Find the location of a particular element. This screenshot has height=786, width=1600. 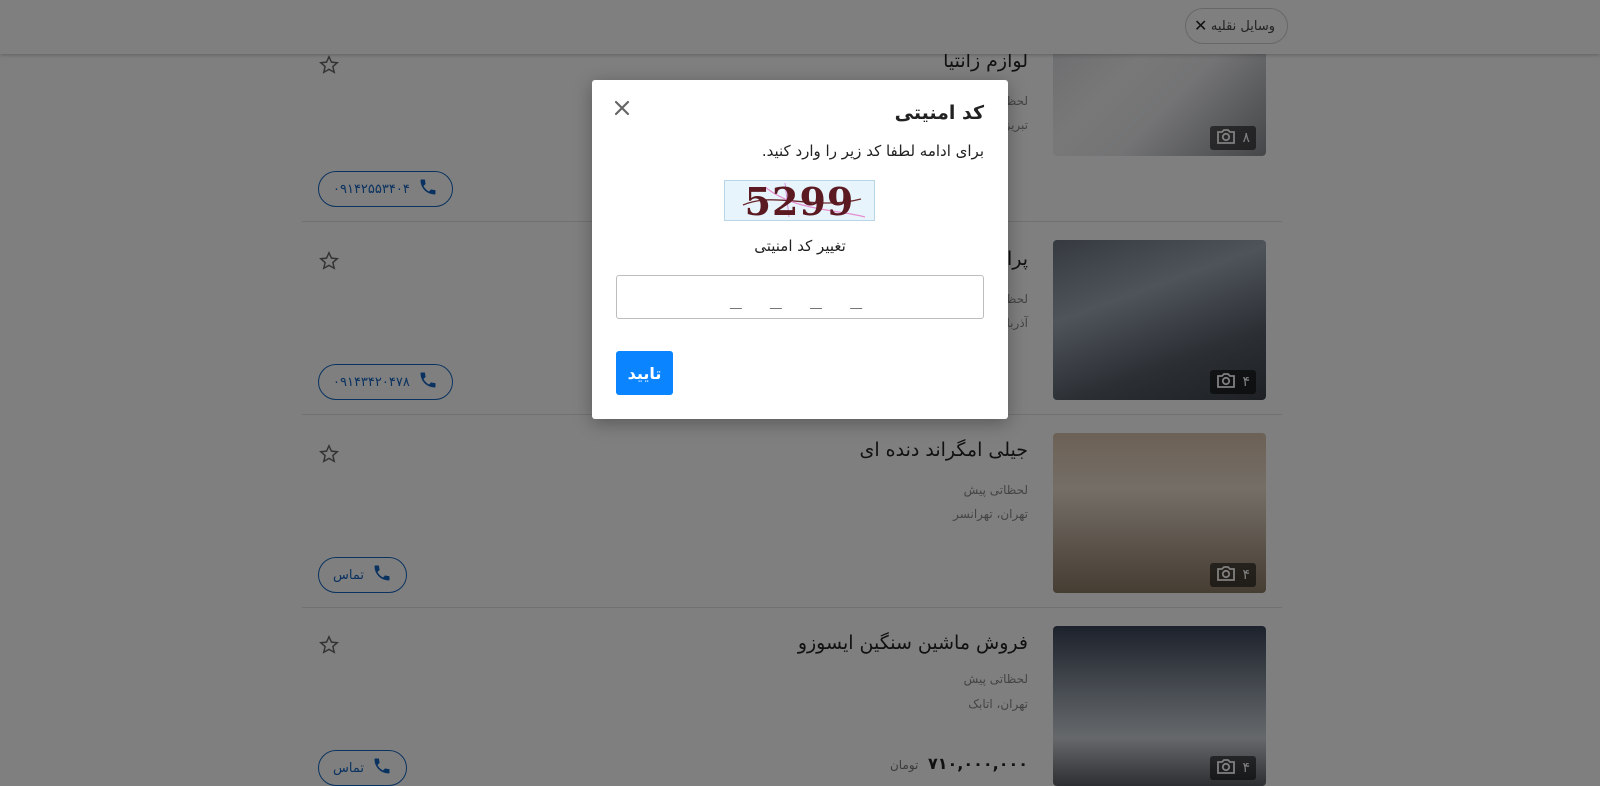

close-icon is located at coordinates (622, 108).